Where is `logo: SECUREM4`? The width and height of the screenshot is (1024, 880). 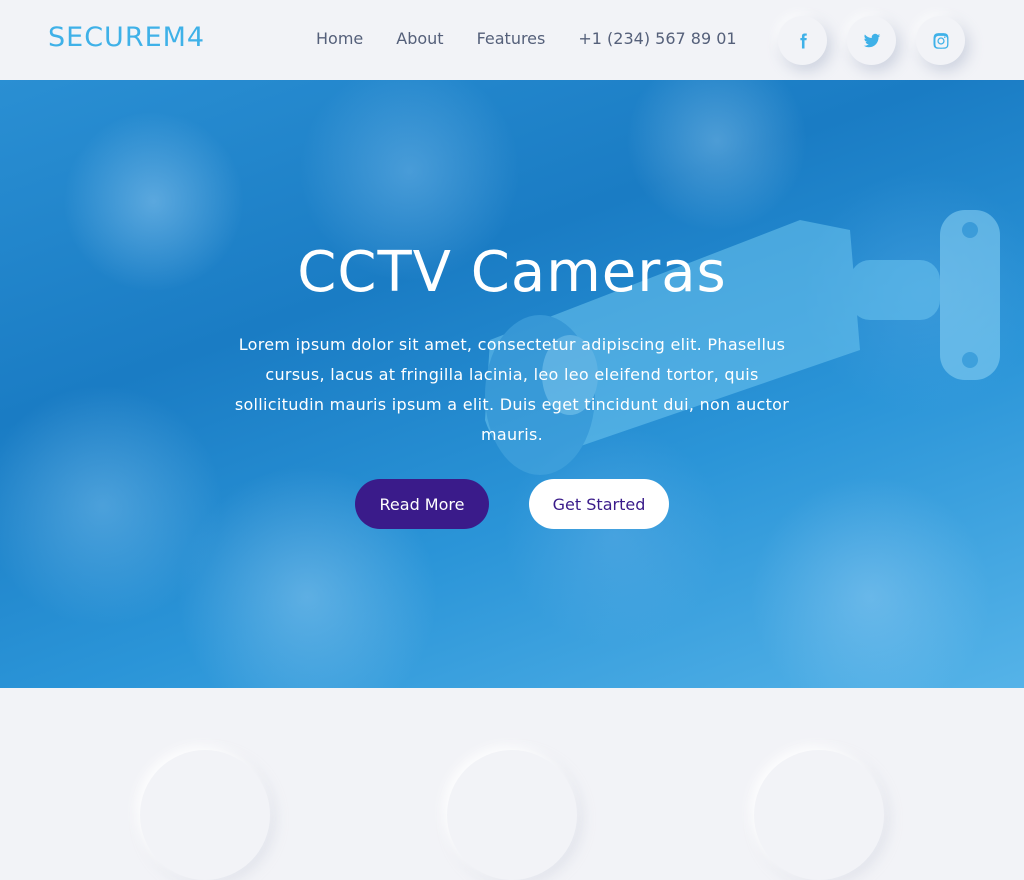 logo: SECUREM4 is located at coordinates (126, 37).